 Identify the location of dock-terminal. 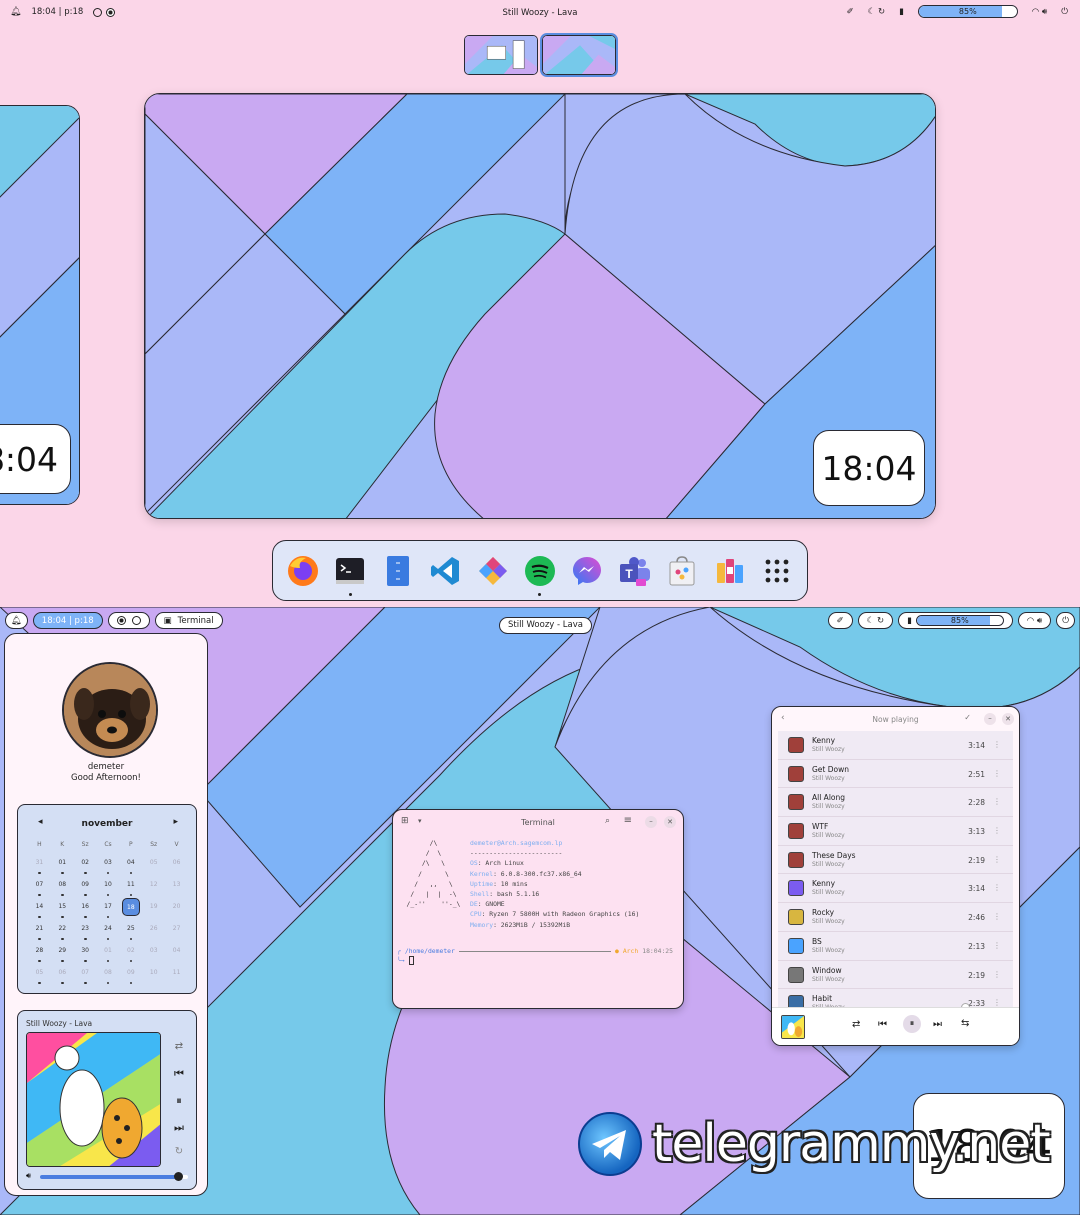
(350, 574).